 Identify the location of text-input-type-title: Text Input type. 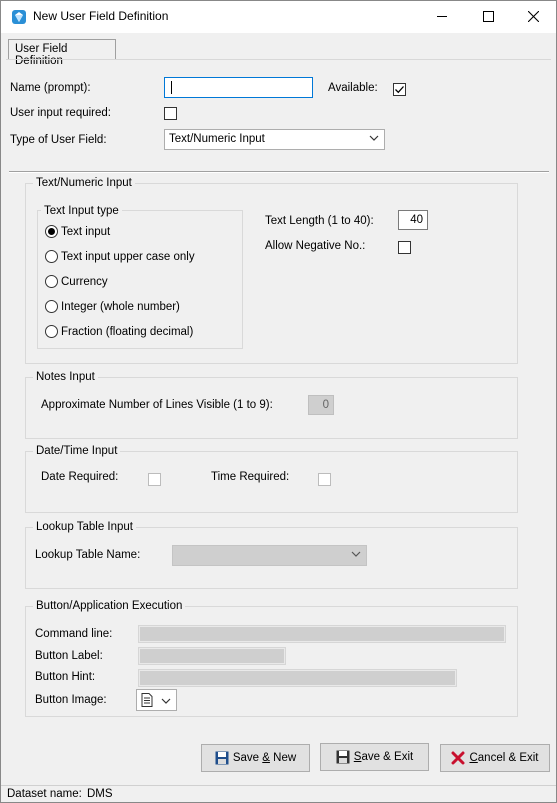
(81, 211).